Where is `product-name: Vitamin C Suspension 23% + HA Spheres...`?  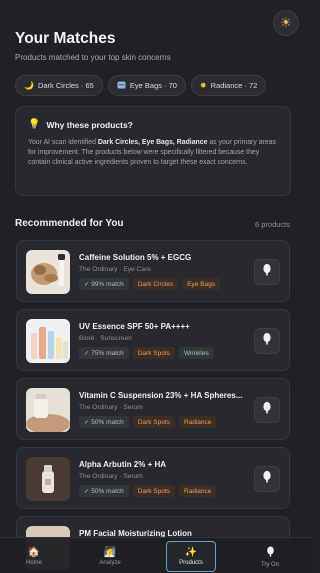
product-name: Vitamin C Suspension 23% + HA Spheres... is located at coordinates (161, 395).